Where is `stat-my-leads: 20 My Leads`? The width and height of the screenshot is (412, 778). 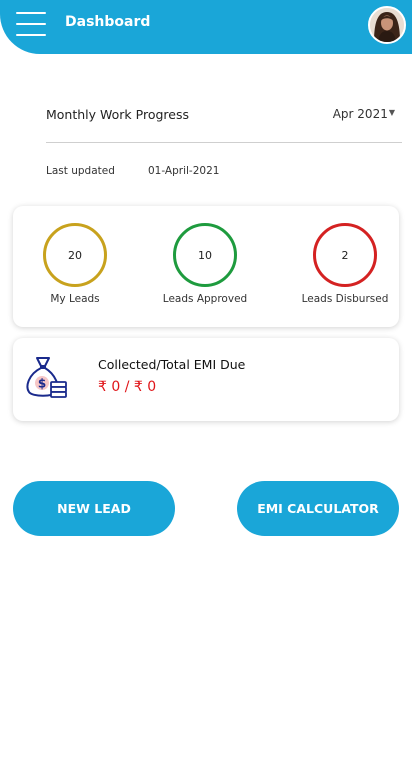
stat-my-leads: 20 My Leads is located at coordinates (75, 264).